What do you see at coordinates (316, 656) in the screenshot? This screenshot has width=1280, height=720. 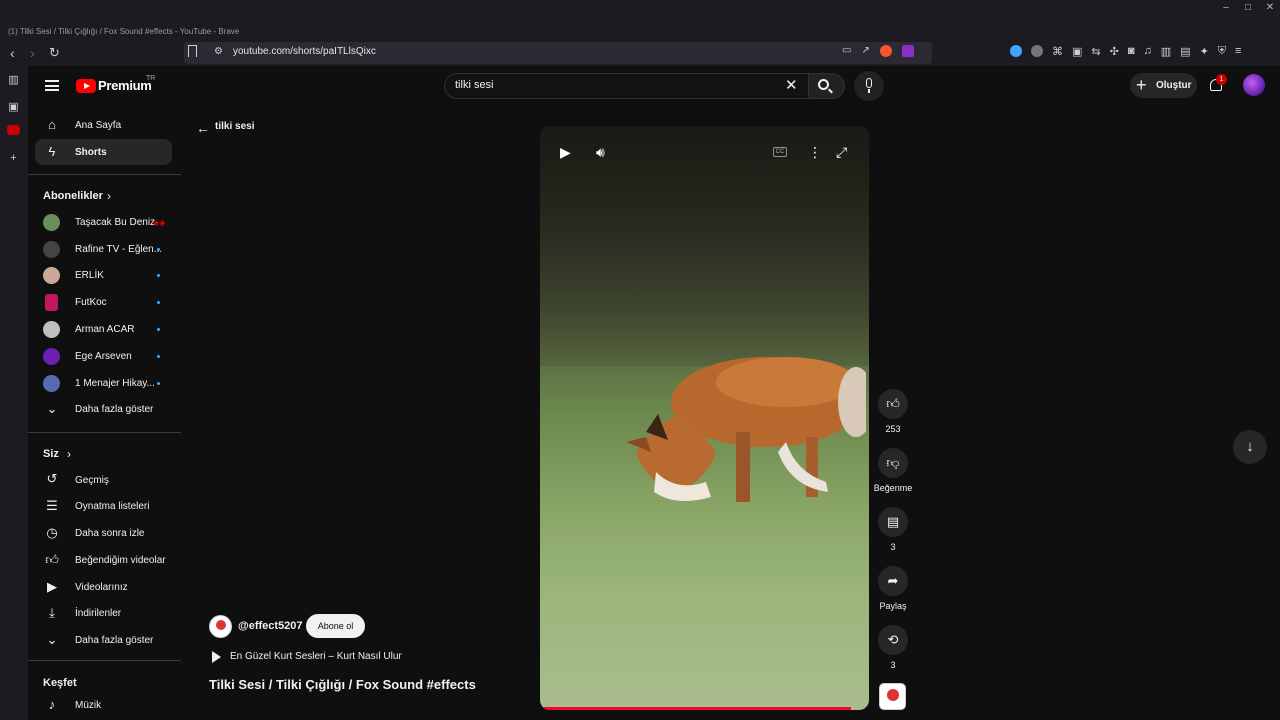 I see `related-video-link: En Güzel Kurt Sesleri – Kurt Nasıl Ulur` at bounding box center [316, 656].